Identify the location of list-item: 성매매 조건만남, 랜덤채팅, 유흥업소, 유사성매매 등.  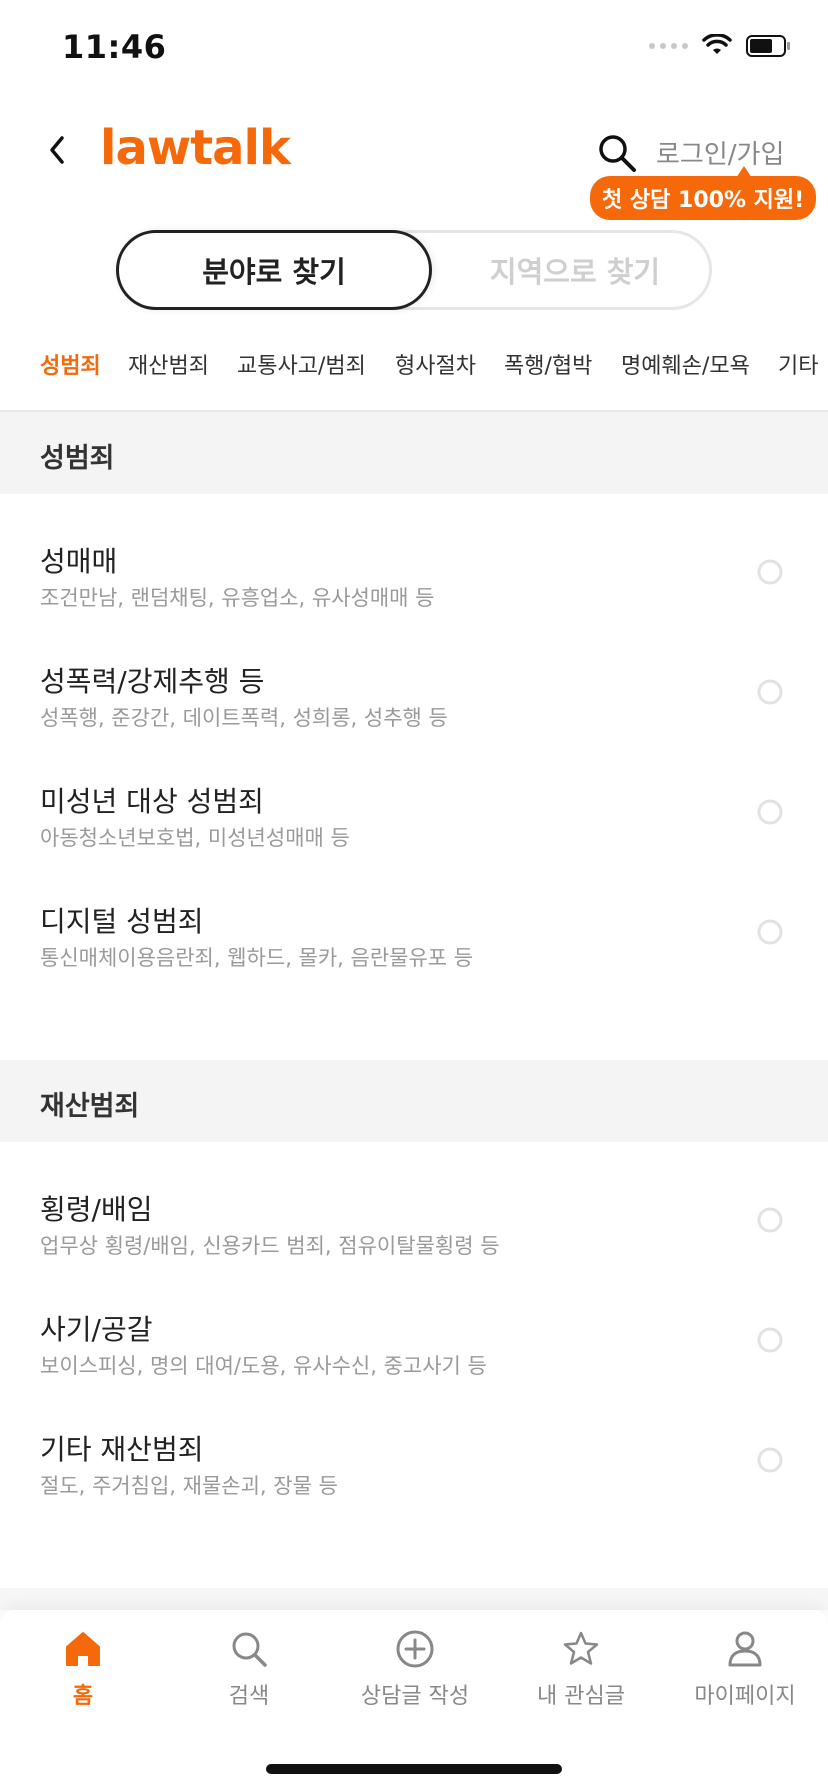
(414, 600).